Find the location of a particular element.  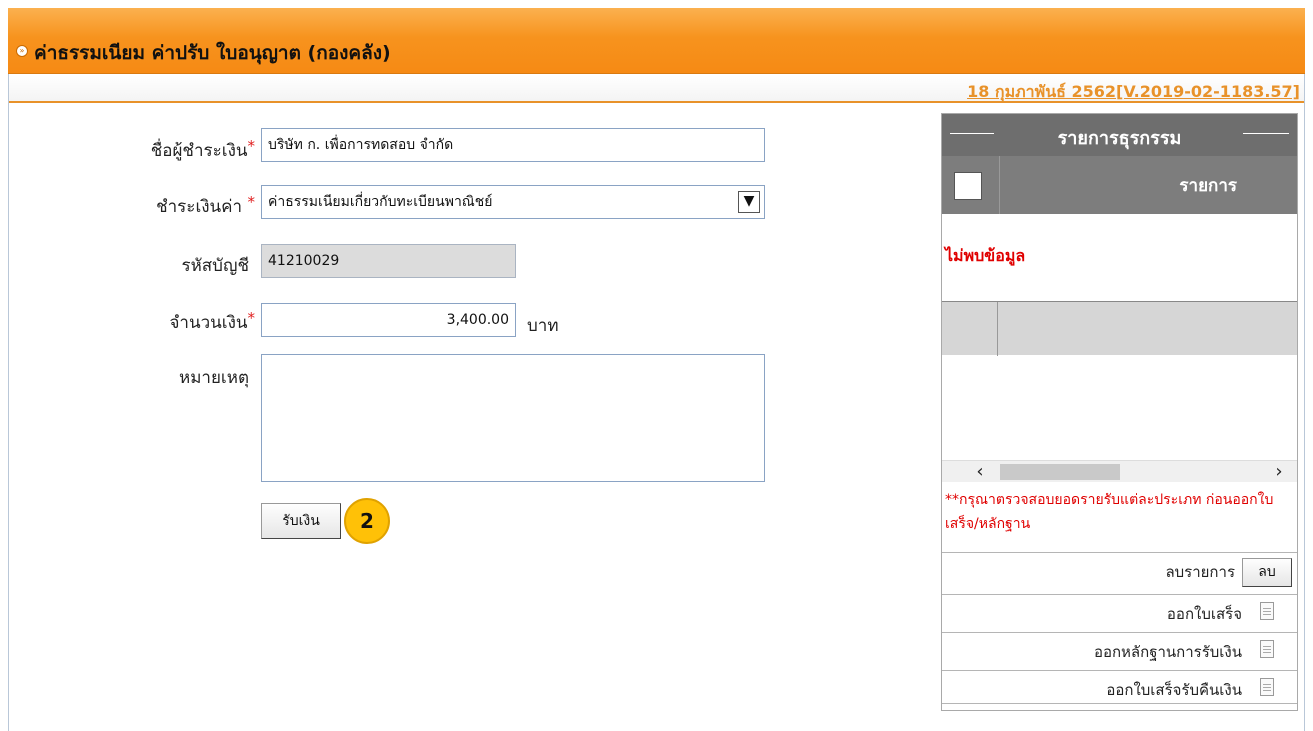

action-label: ออกใบเสร็จ is located at coordinates (1204, 614).